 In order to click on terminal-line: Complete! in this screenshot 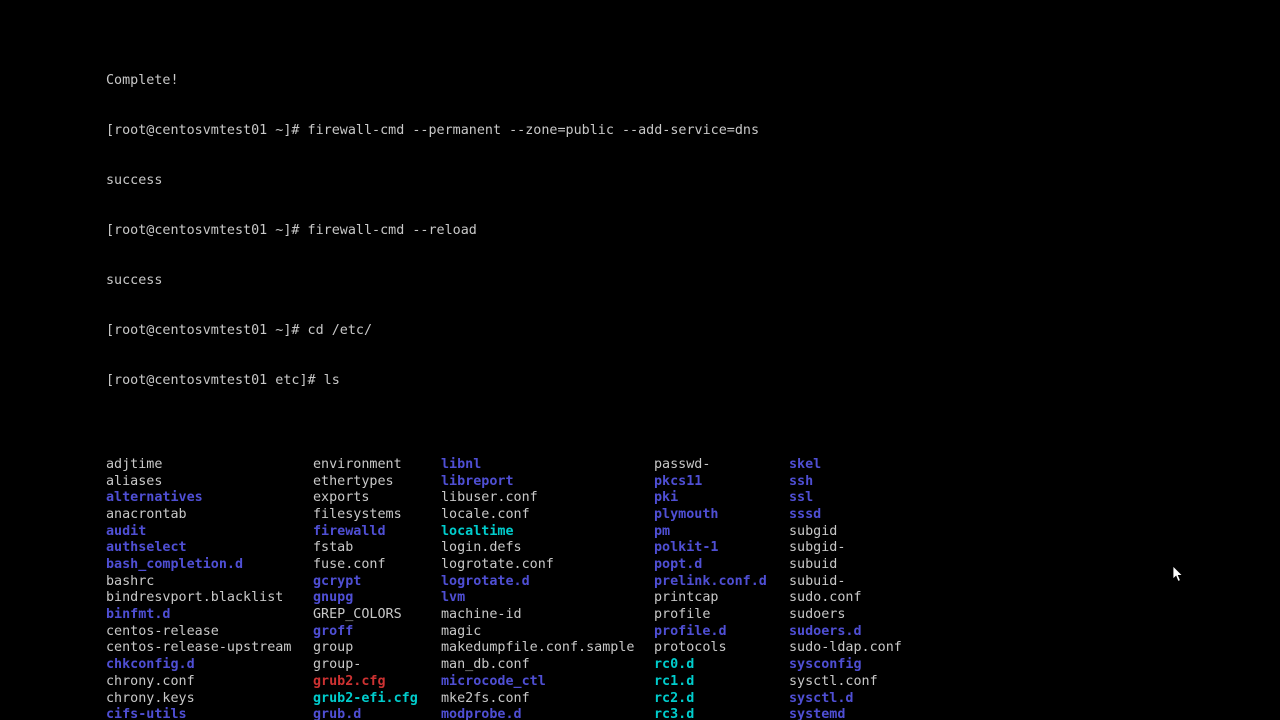, I will do `click(142, 80)`.